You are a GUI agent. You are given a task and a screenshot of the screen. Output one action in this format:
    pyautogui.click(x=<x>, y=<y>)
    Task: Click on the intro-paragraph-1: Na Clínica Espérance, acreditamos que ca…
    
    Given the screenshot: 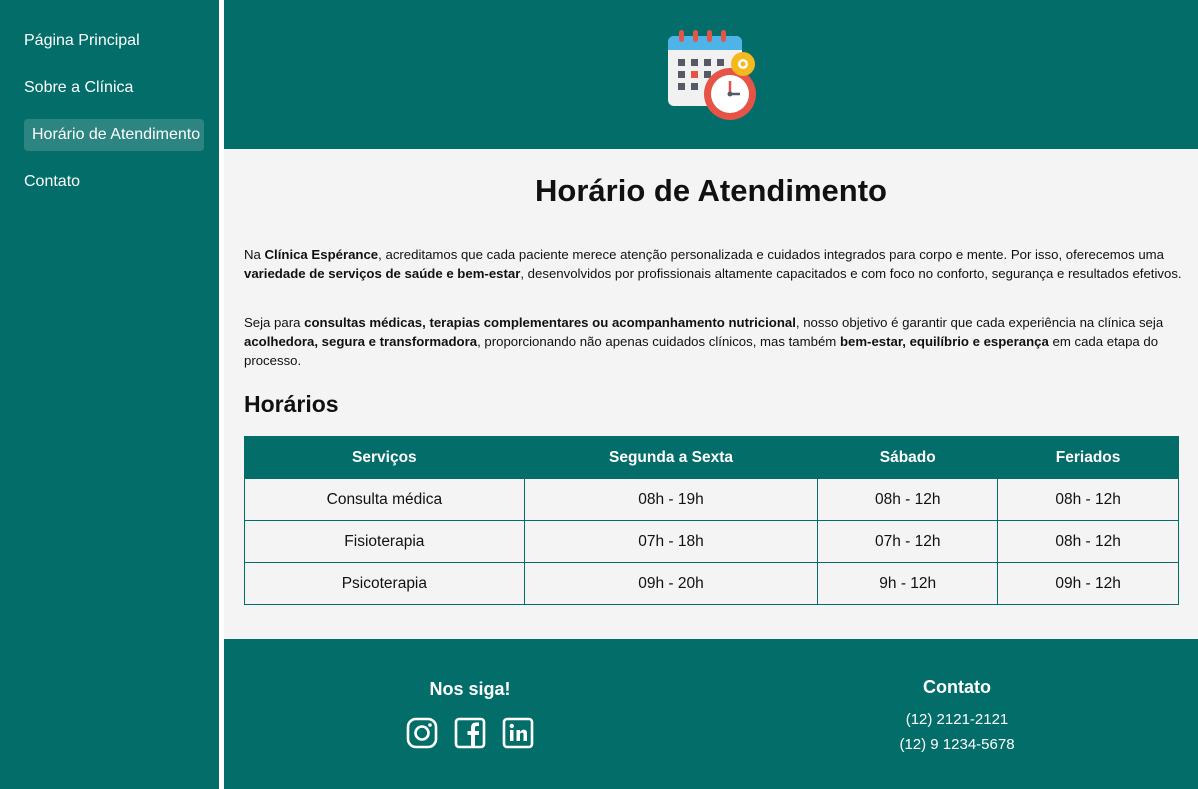 What is the action you would take?
    pyautogui.click(x=713, y=264)
    